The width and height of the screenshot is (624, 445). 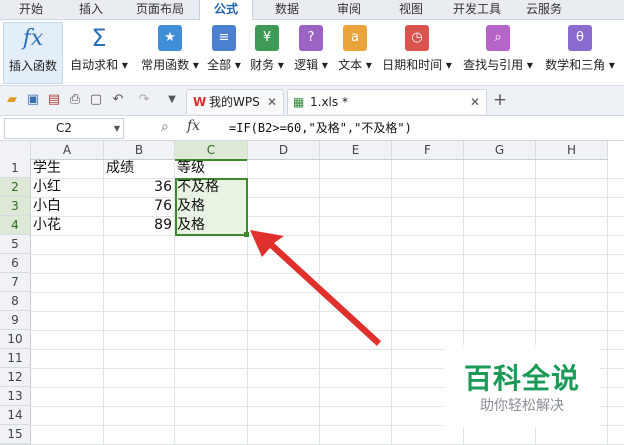 What do you see at coordinates (521, 378) in the screenshot?
I see `watermark-title: 百科全说` at bounding box center [521, 378].